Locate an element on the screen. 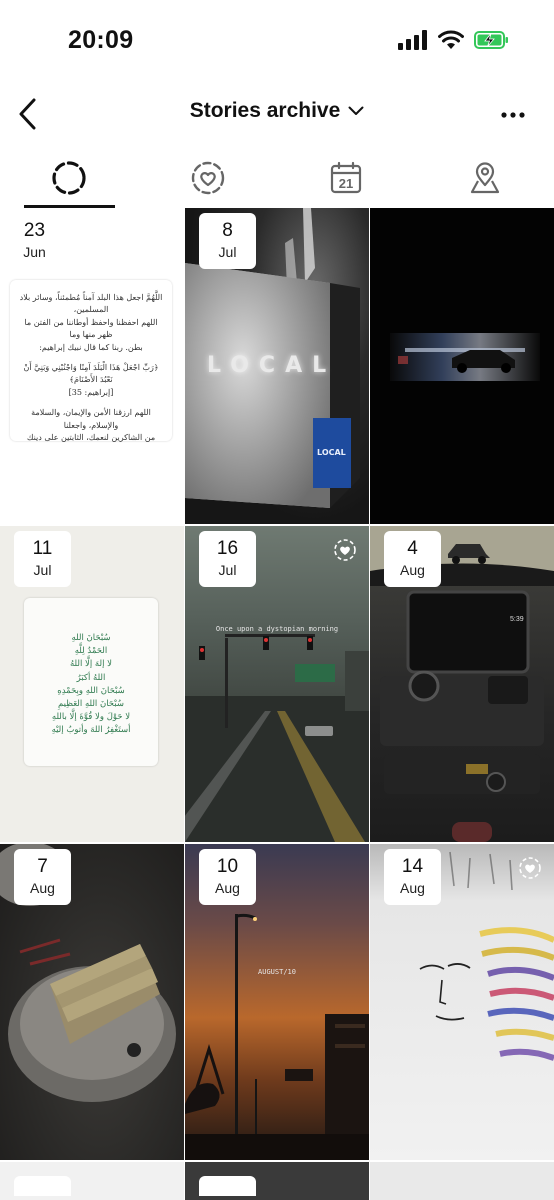  story-caption: Once upon a dystopian morning is located at coordinates (277, 629).